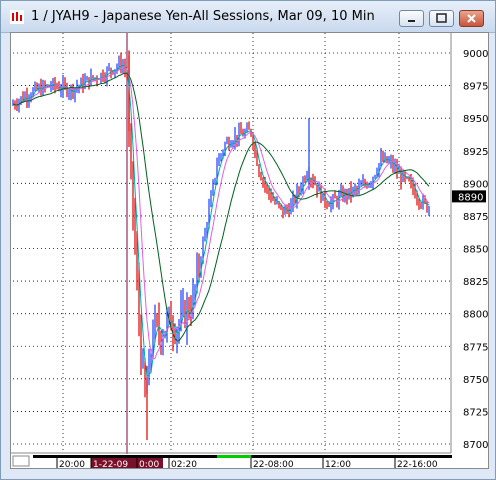 The image size is (496, 480). I want to click on y-tick-label: 8725, so click(475, 412).